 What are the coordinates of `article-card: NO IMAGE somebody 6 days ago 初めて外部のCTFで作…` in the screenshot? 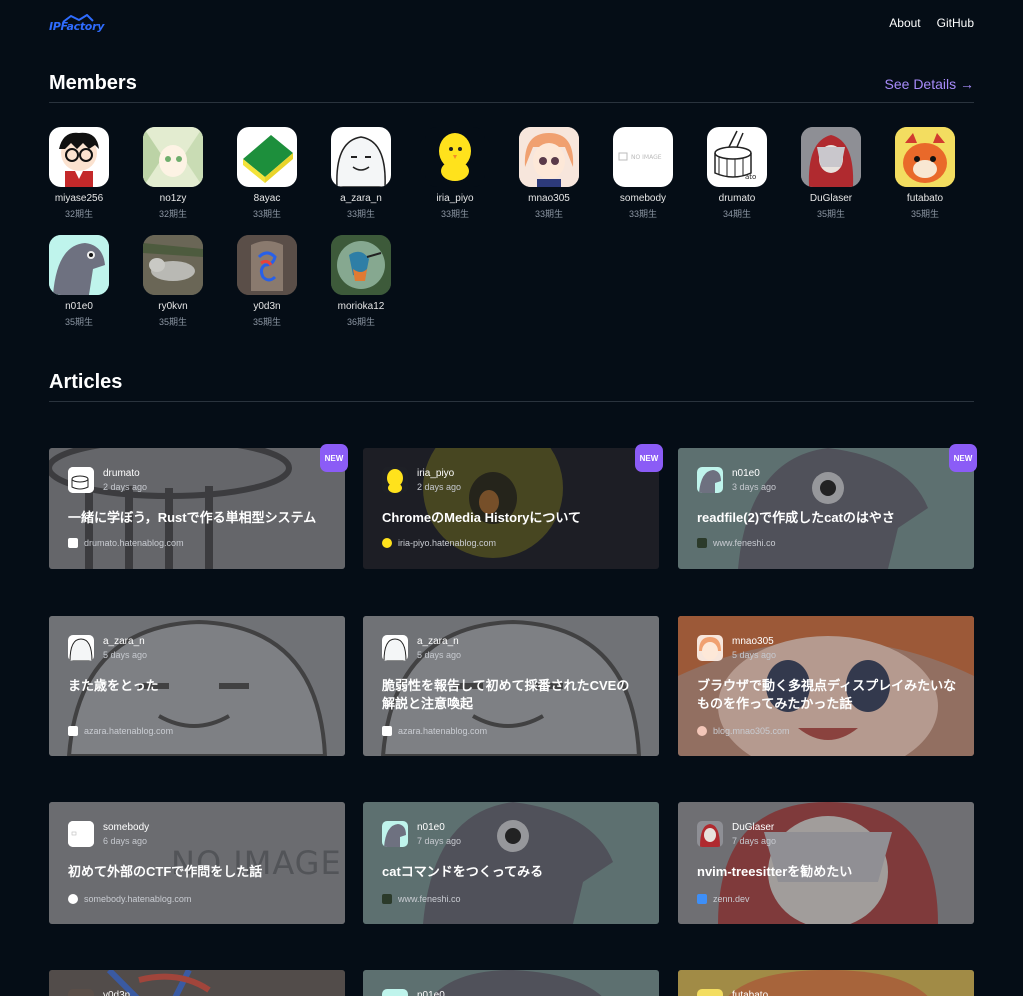 It's located at (197, 863).